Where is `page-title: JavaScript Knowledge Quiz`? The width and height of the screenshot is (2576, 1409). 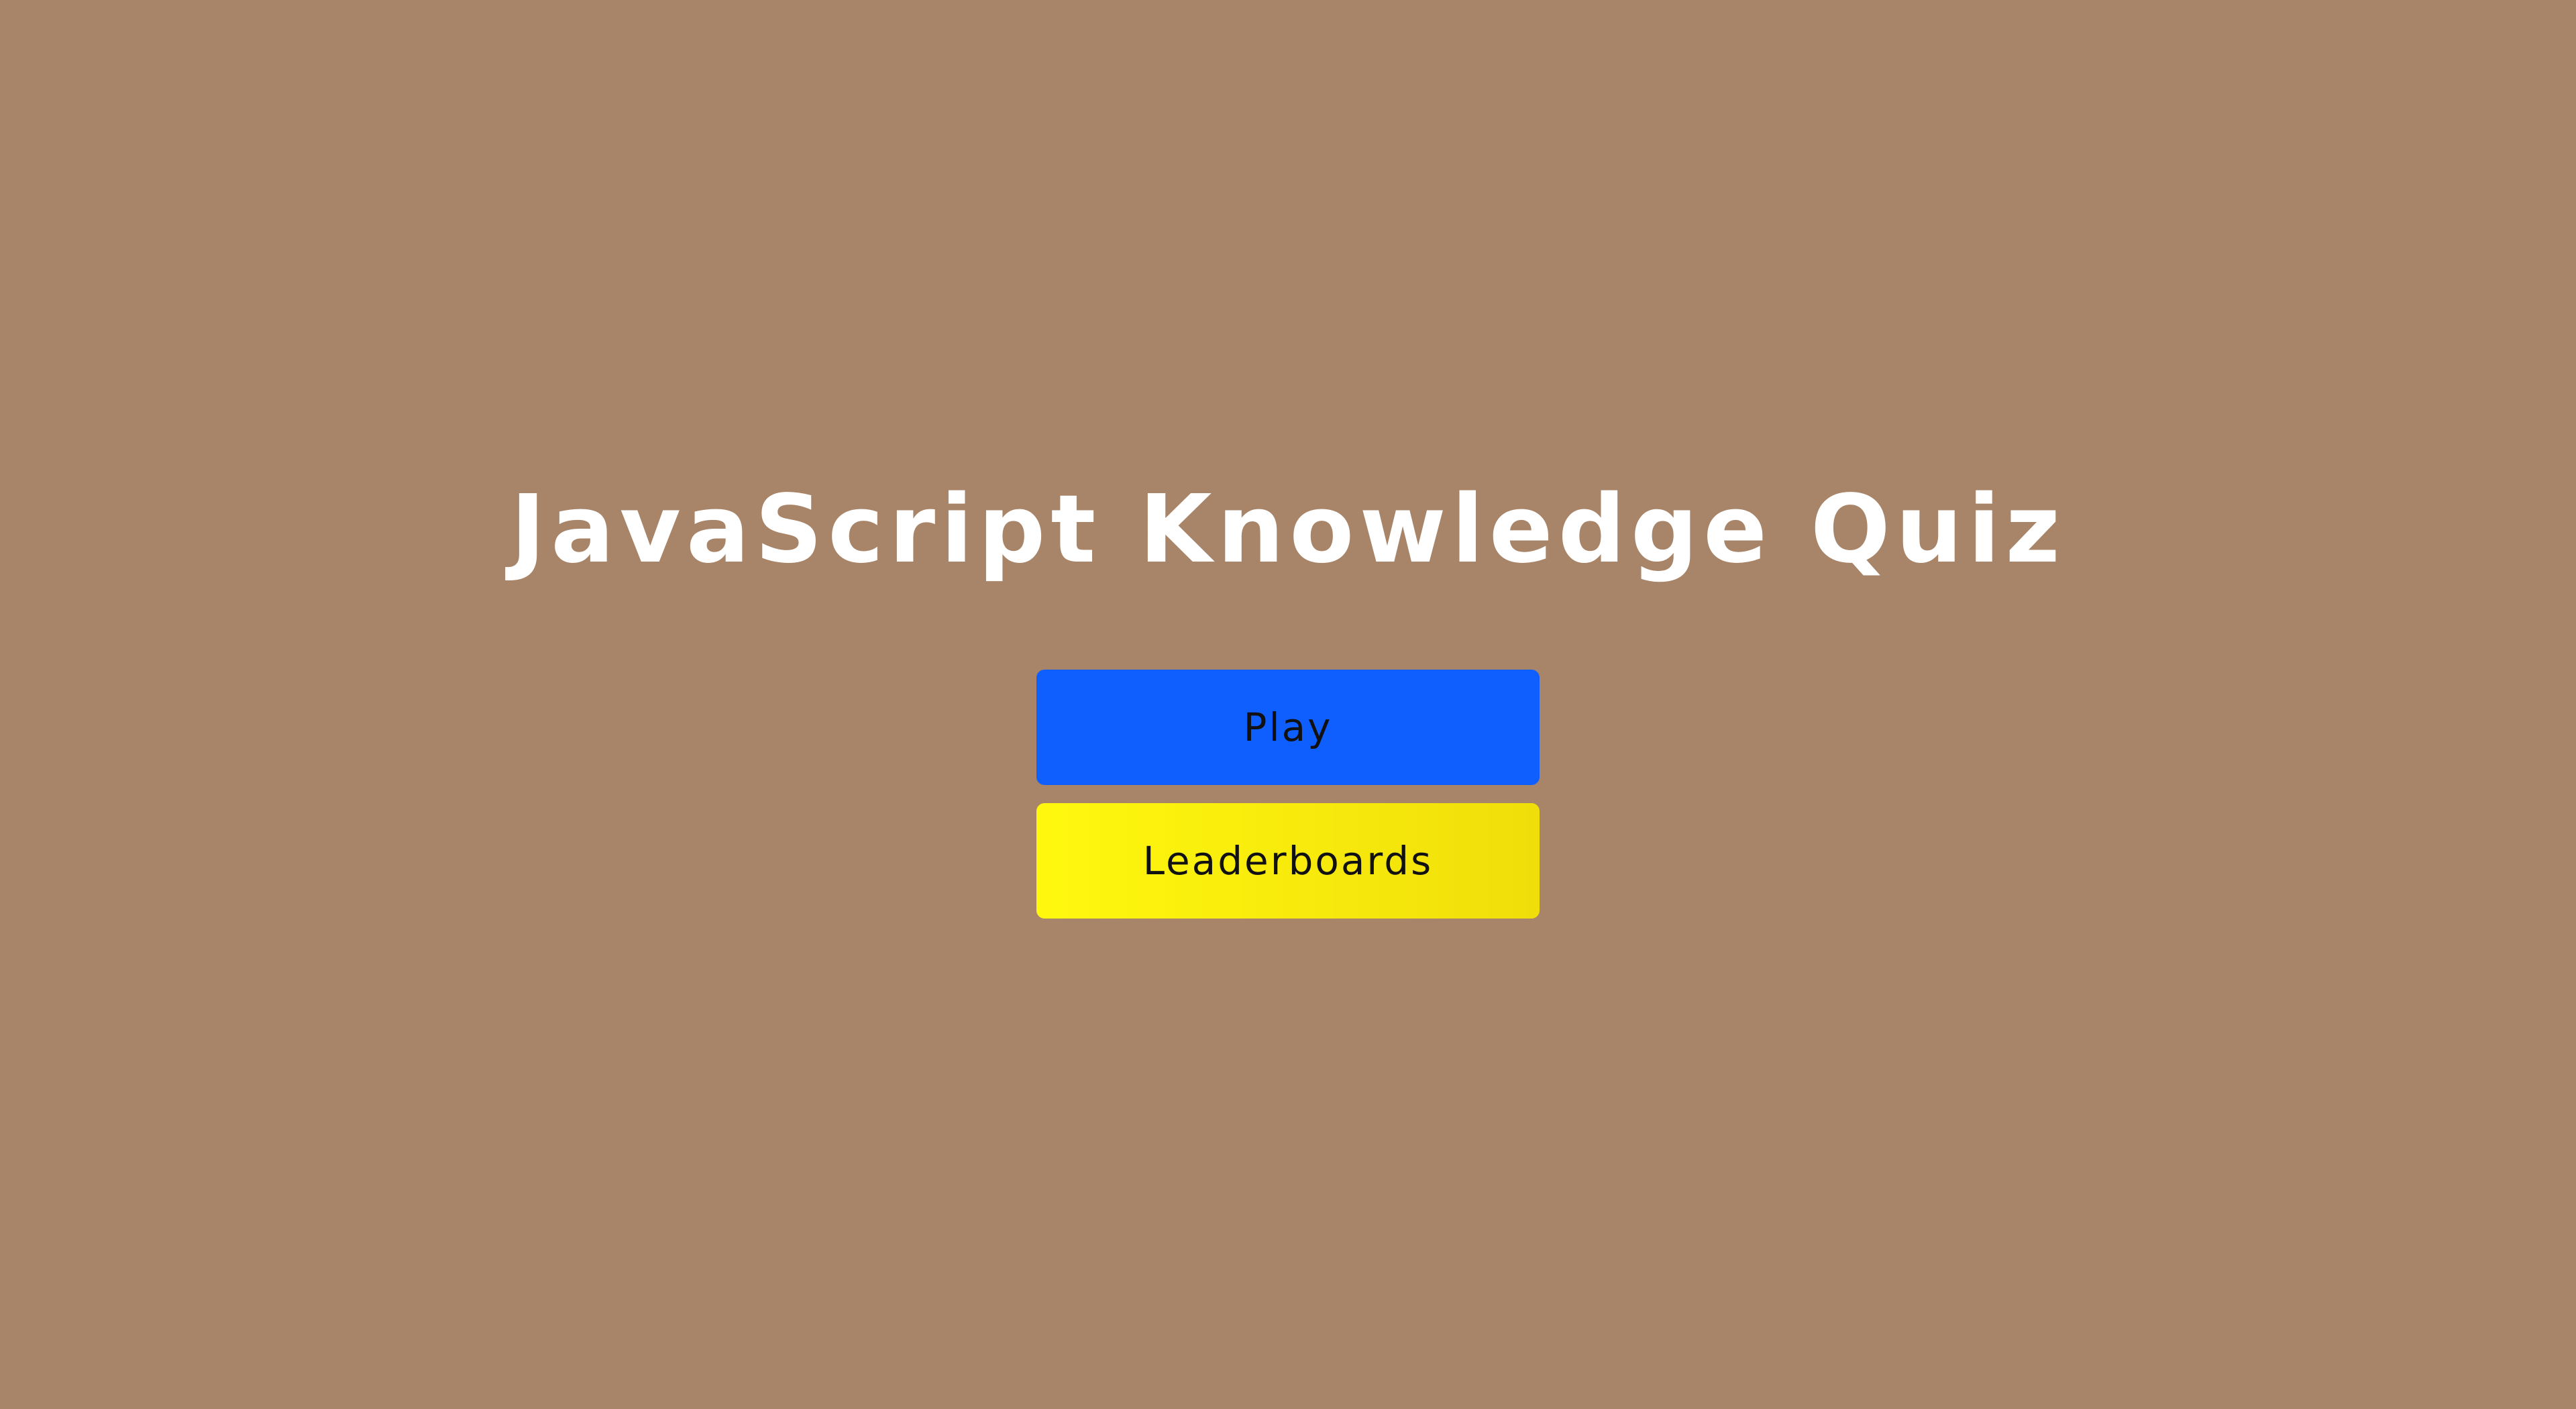
page-title: JavaScript Knowledge Quiz is located at coordinates (1288, 529).